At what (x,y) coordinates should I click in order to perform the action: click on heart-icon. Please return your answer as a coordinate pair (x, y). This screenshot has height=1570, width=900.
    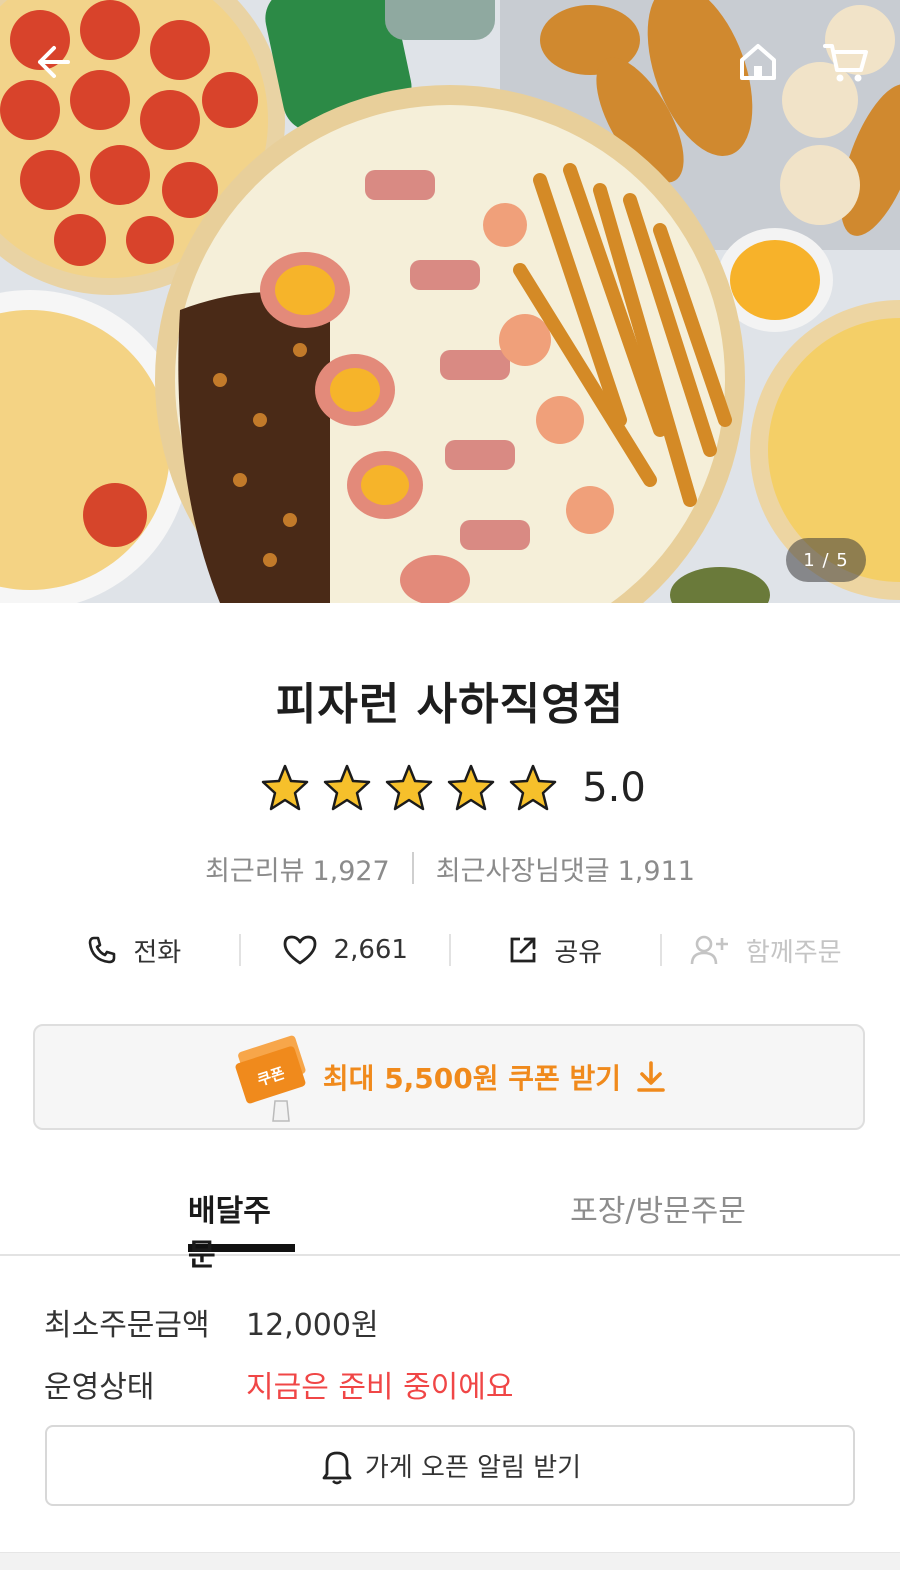
    Looking at the image, I should click on (299, 950).